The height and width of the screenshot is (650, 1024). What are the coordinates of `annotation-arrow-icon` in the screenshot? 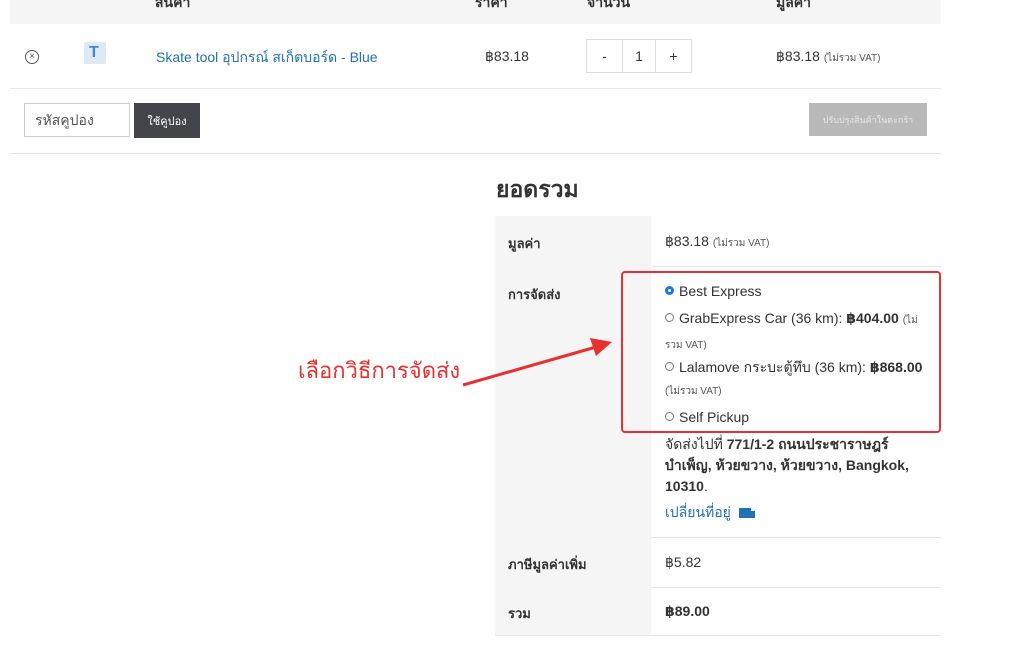 It's located at (537, 362).